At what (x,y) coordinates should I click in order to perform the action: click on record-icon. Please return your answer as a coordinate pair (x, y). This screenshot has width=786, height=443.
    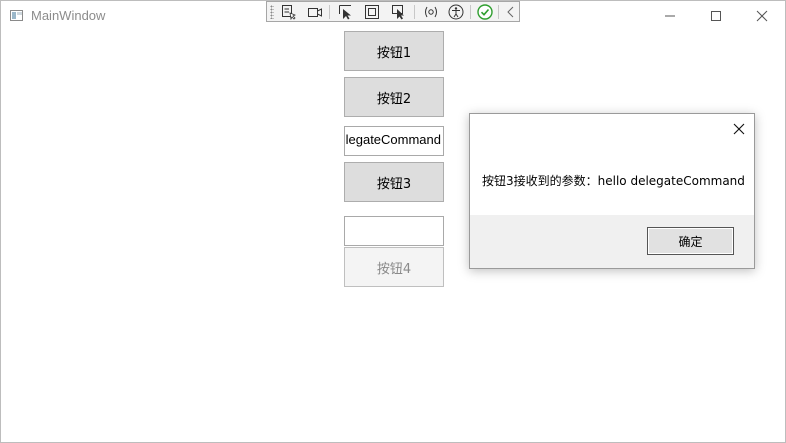
    Looking at the image, I should click on (315, 12).